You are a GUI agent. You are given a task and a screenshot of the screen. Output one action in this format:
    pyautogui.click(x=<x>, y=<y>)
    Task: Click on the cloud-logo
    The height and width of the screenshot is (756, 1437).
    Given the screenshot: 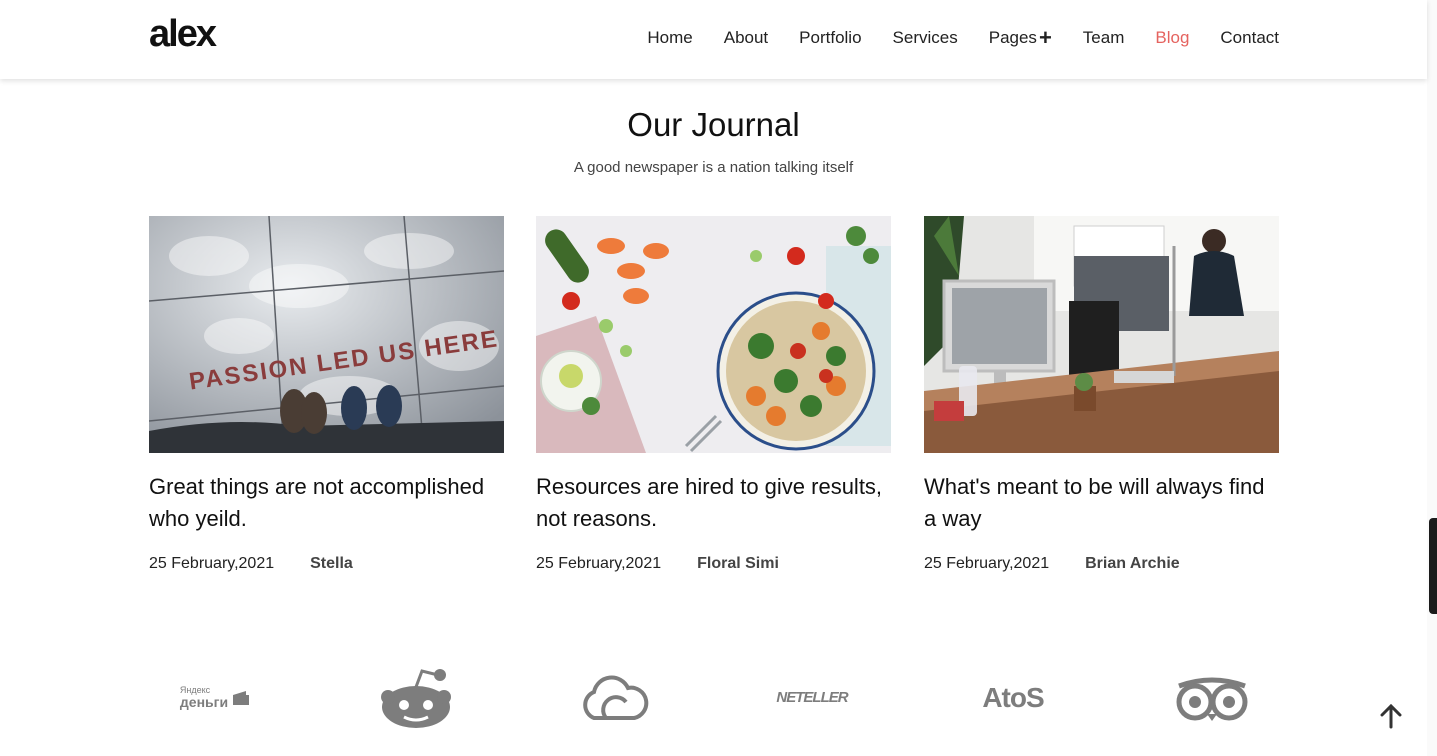 What is the action you would take?
    pyautogui.click(x=614, y=697)
    